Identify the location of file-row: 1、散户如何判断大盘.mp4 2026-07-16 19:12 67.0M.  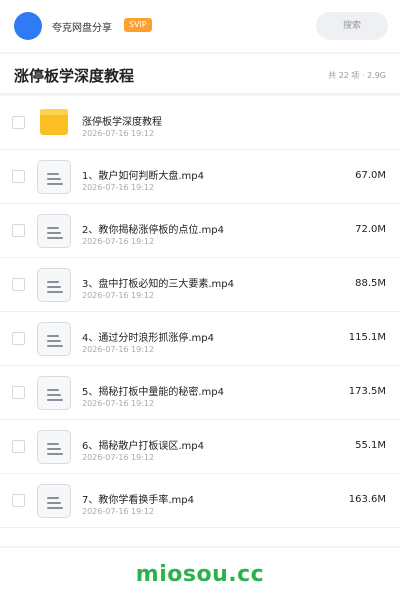
(200, 177).